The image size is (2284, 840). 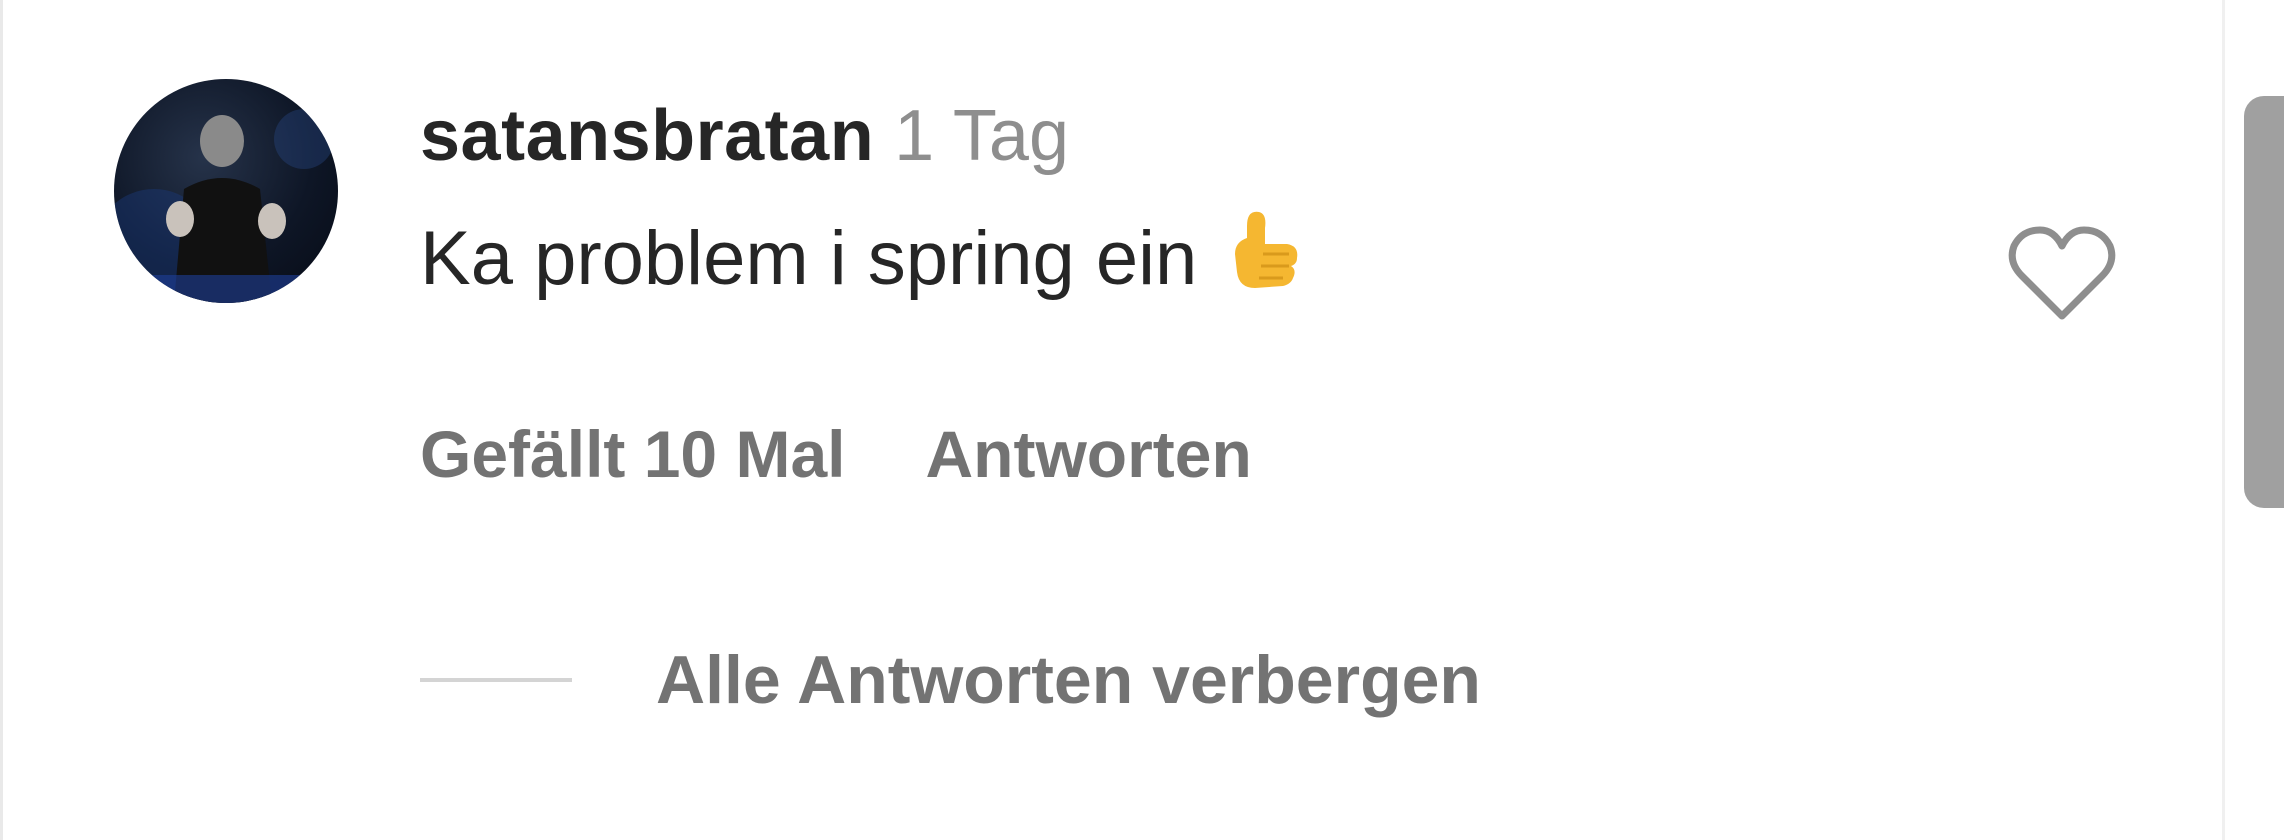 What do you see at coordinates (1089, 454) in the screenshot?
I see `reply-button: Antworten` at bounding box center [1089, 454].